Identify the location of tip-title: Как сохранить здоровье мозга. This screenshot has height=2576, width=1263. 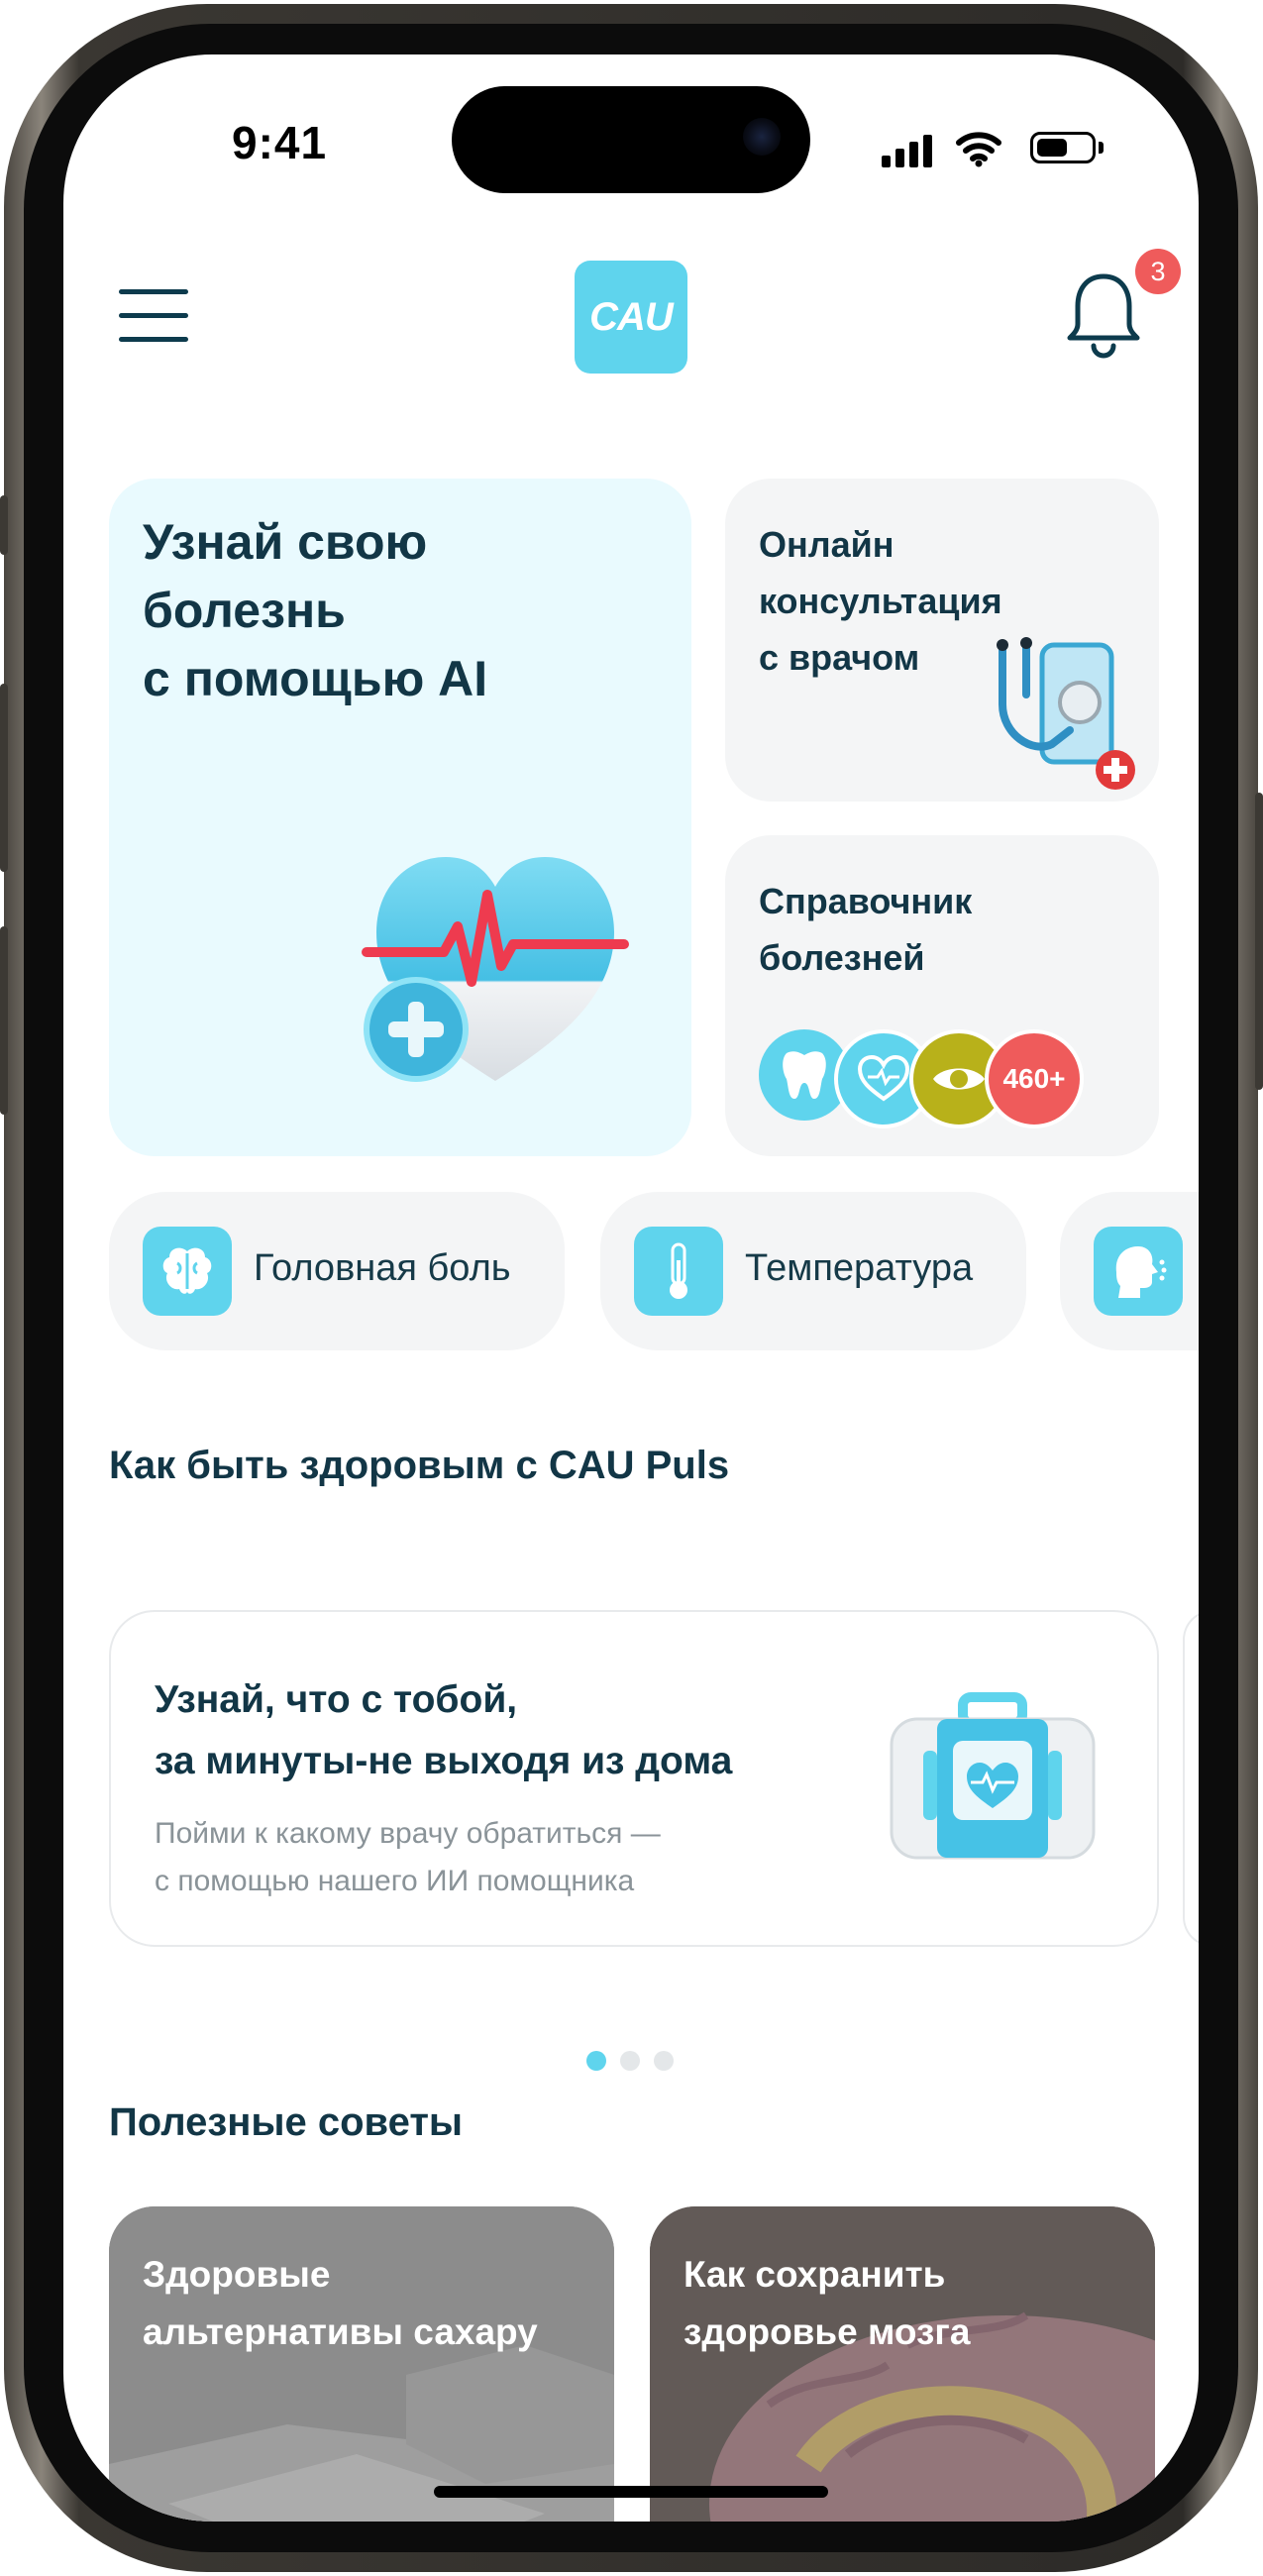
(828, 2303).